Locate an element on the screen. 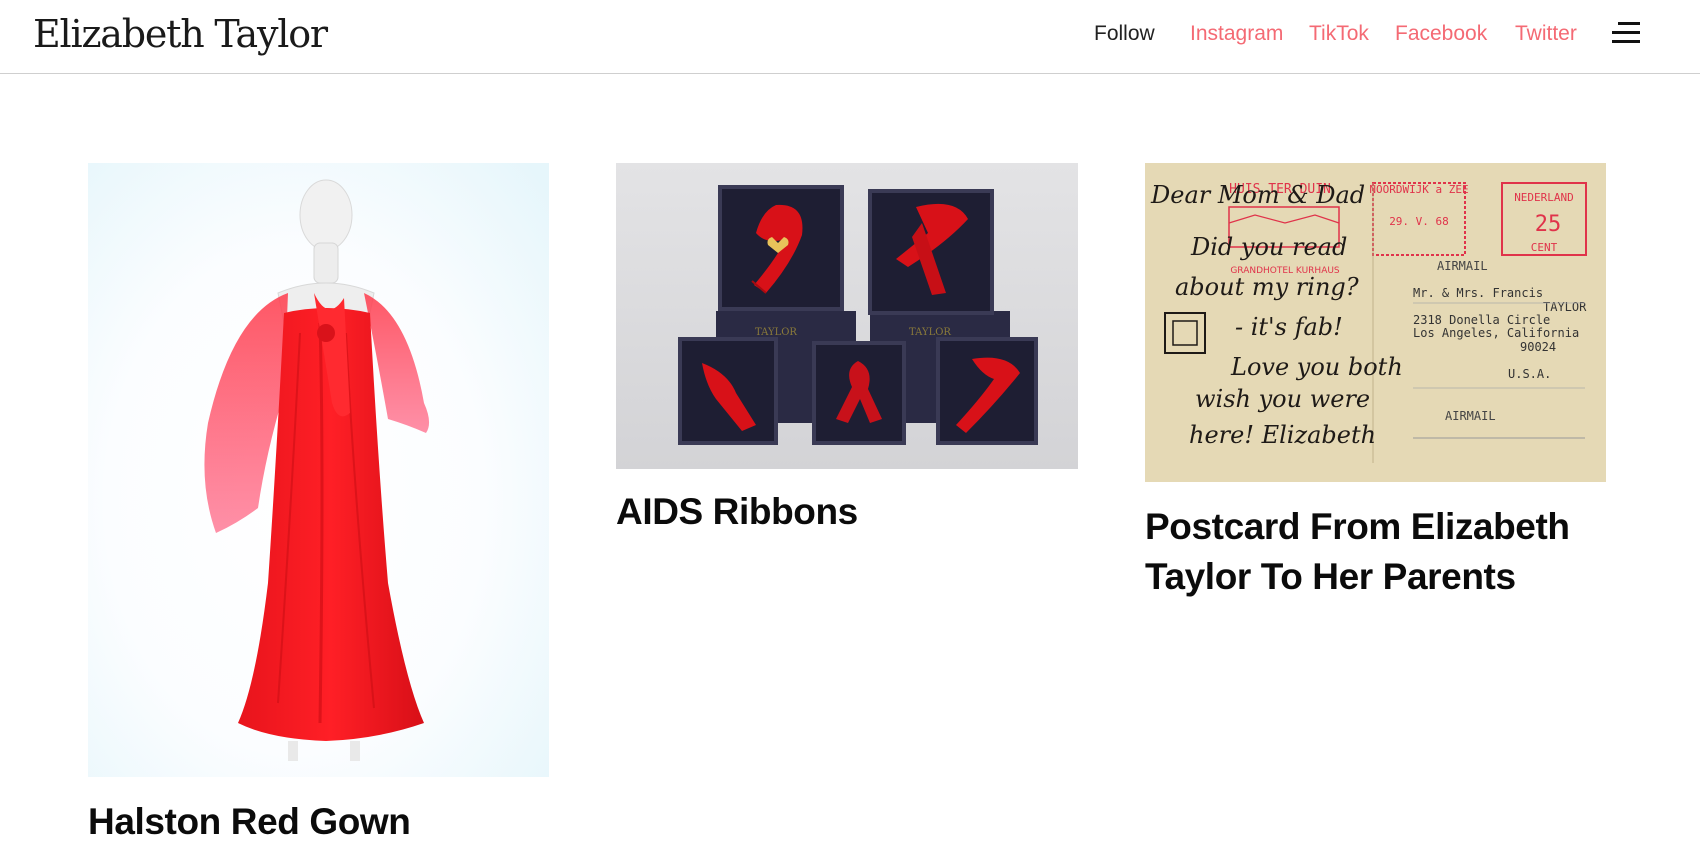 The width and height of the screenshot is (1700, 852). hand-line-1: Dear Mom & Dad is located at coordinates (1257, 195).